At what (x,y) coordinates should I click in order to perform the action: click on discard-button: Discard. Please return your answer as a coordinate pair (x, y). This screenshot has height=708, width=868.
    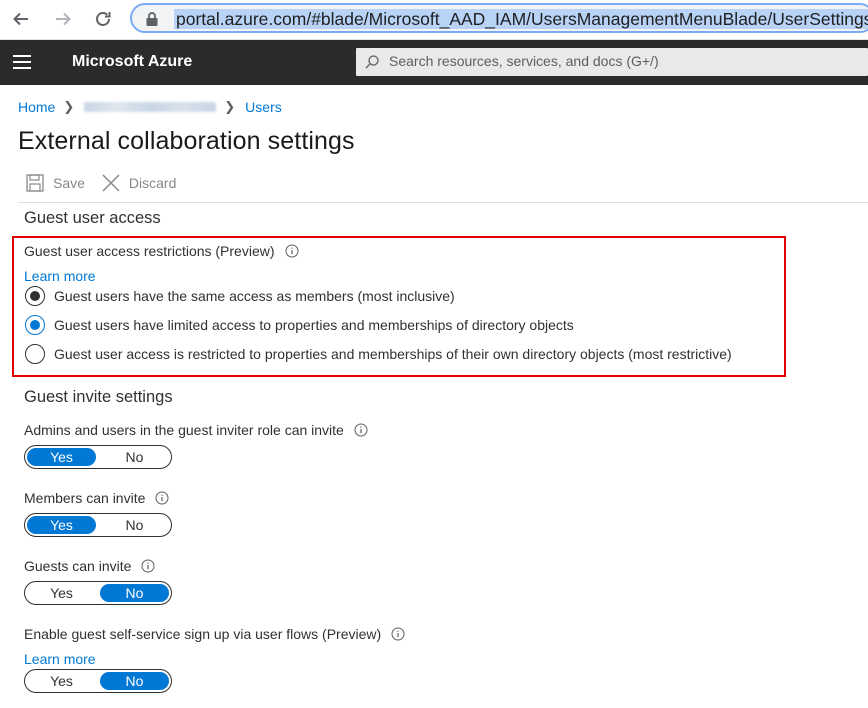
    Looking at the image, I should click on (138, 183).